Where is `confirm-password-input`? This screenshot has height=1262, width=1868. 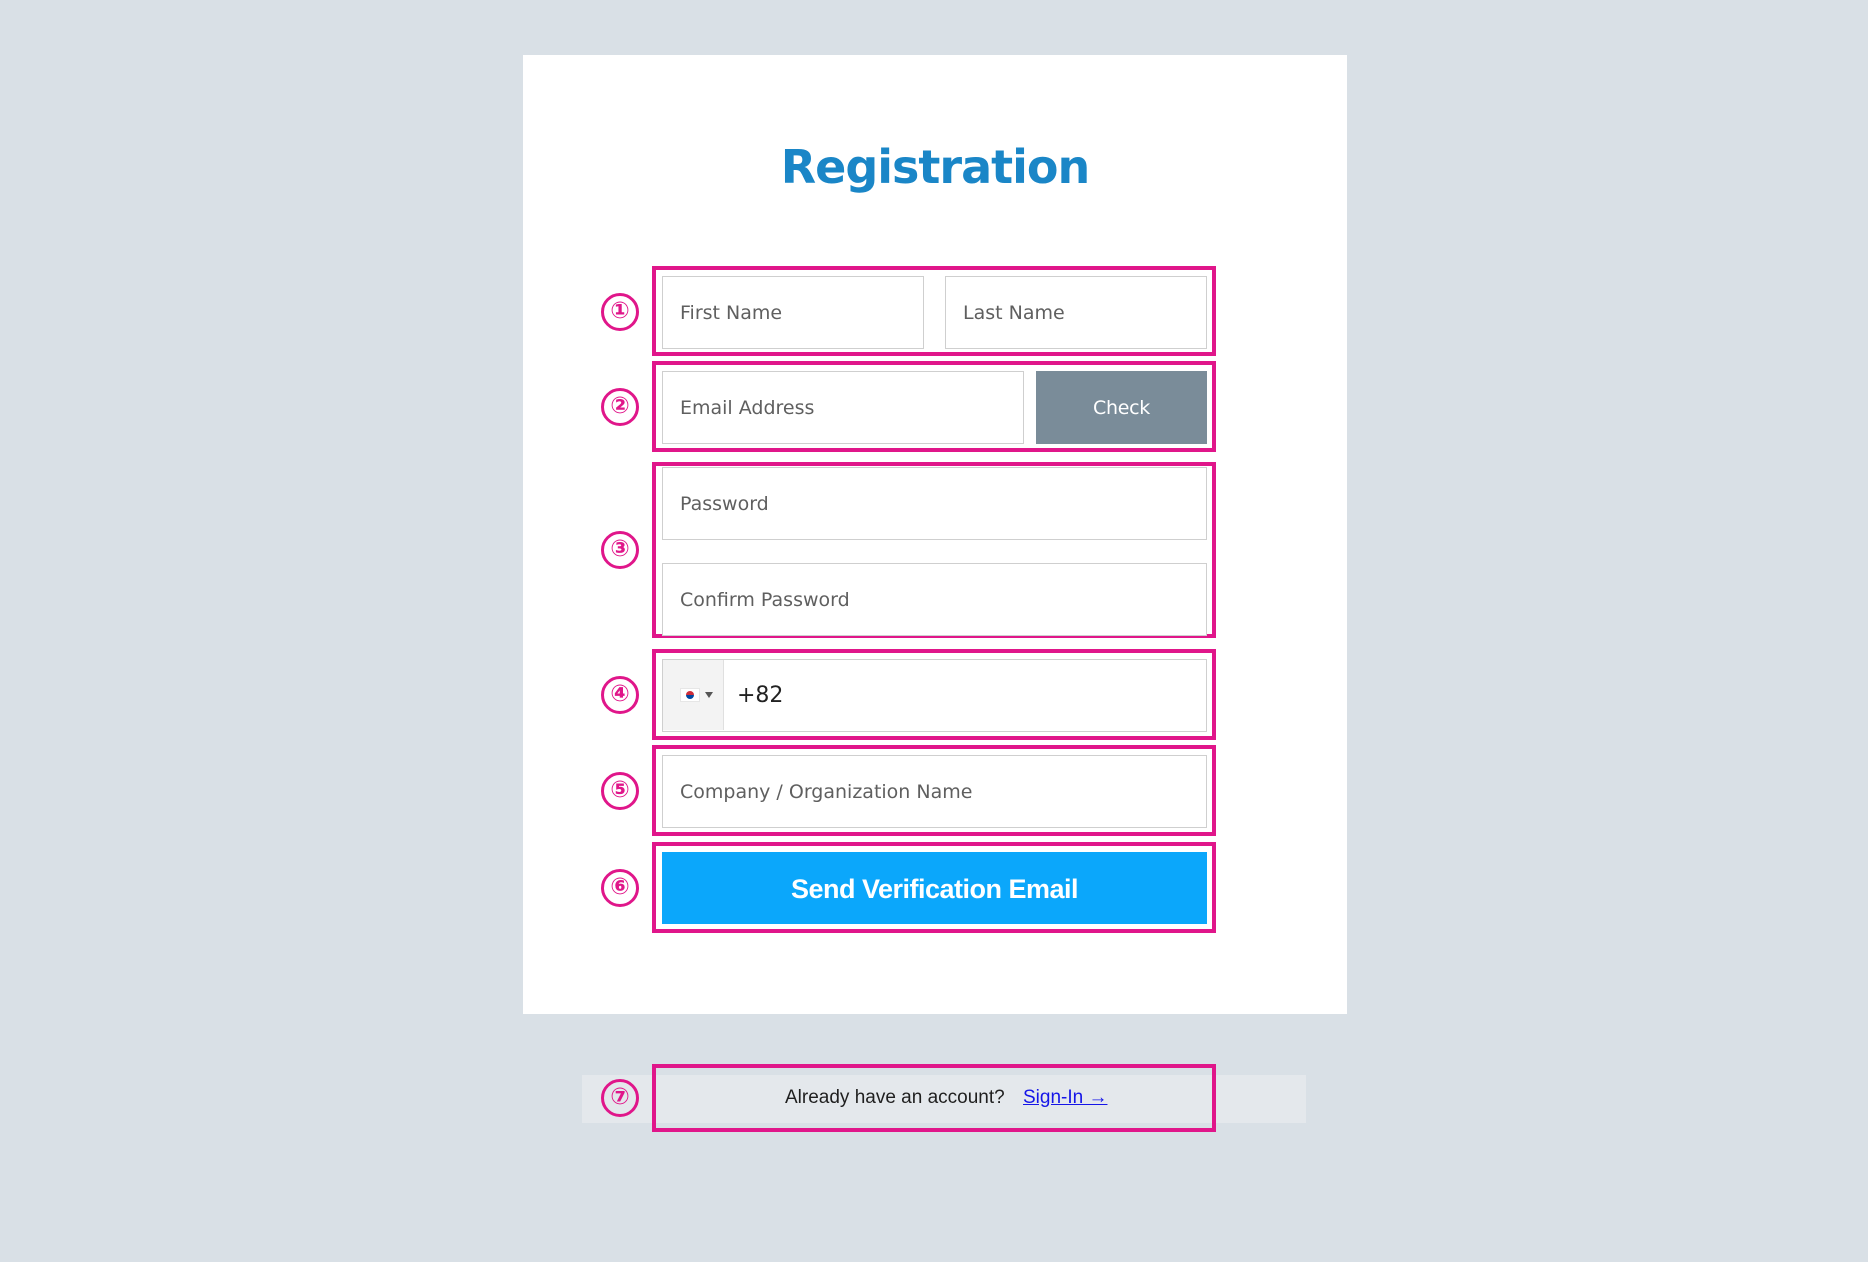 confirm-password-input is located at coordinates (934, 599).